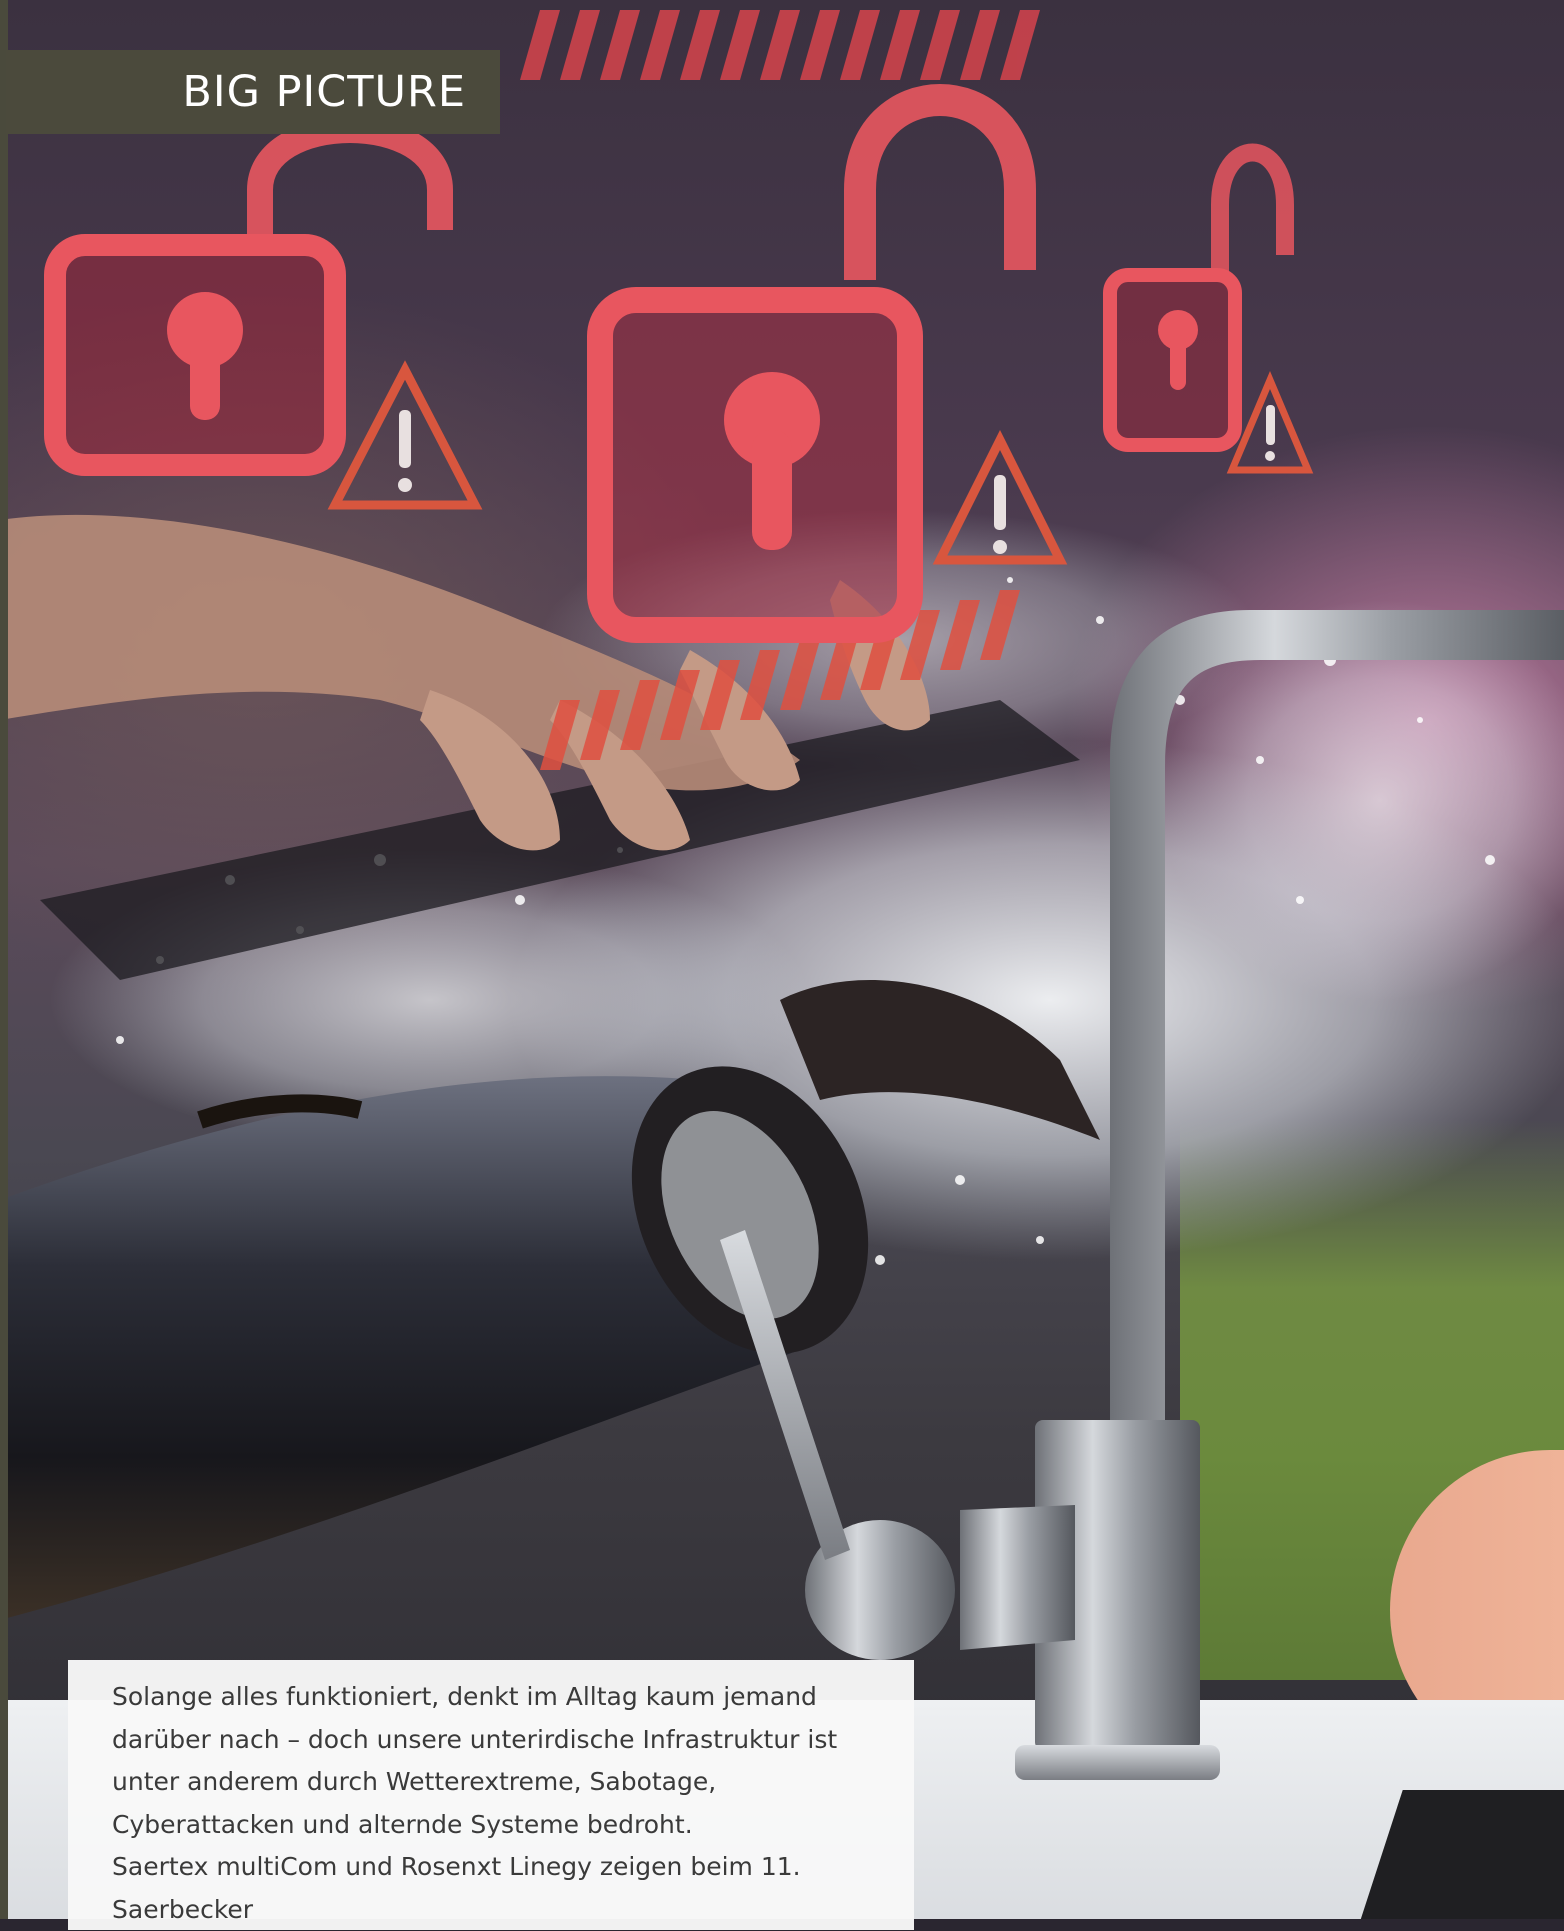 This screenshot has height=1931, width=1564. I want to click on section-label-text: BIG PICTURE, so click(324, 92).